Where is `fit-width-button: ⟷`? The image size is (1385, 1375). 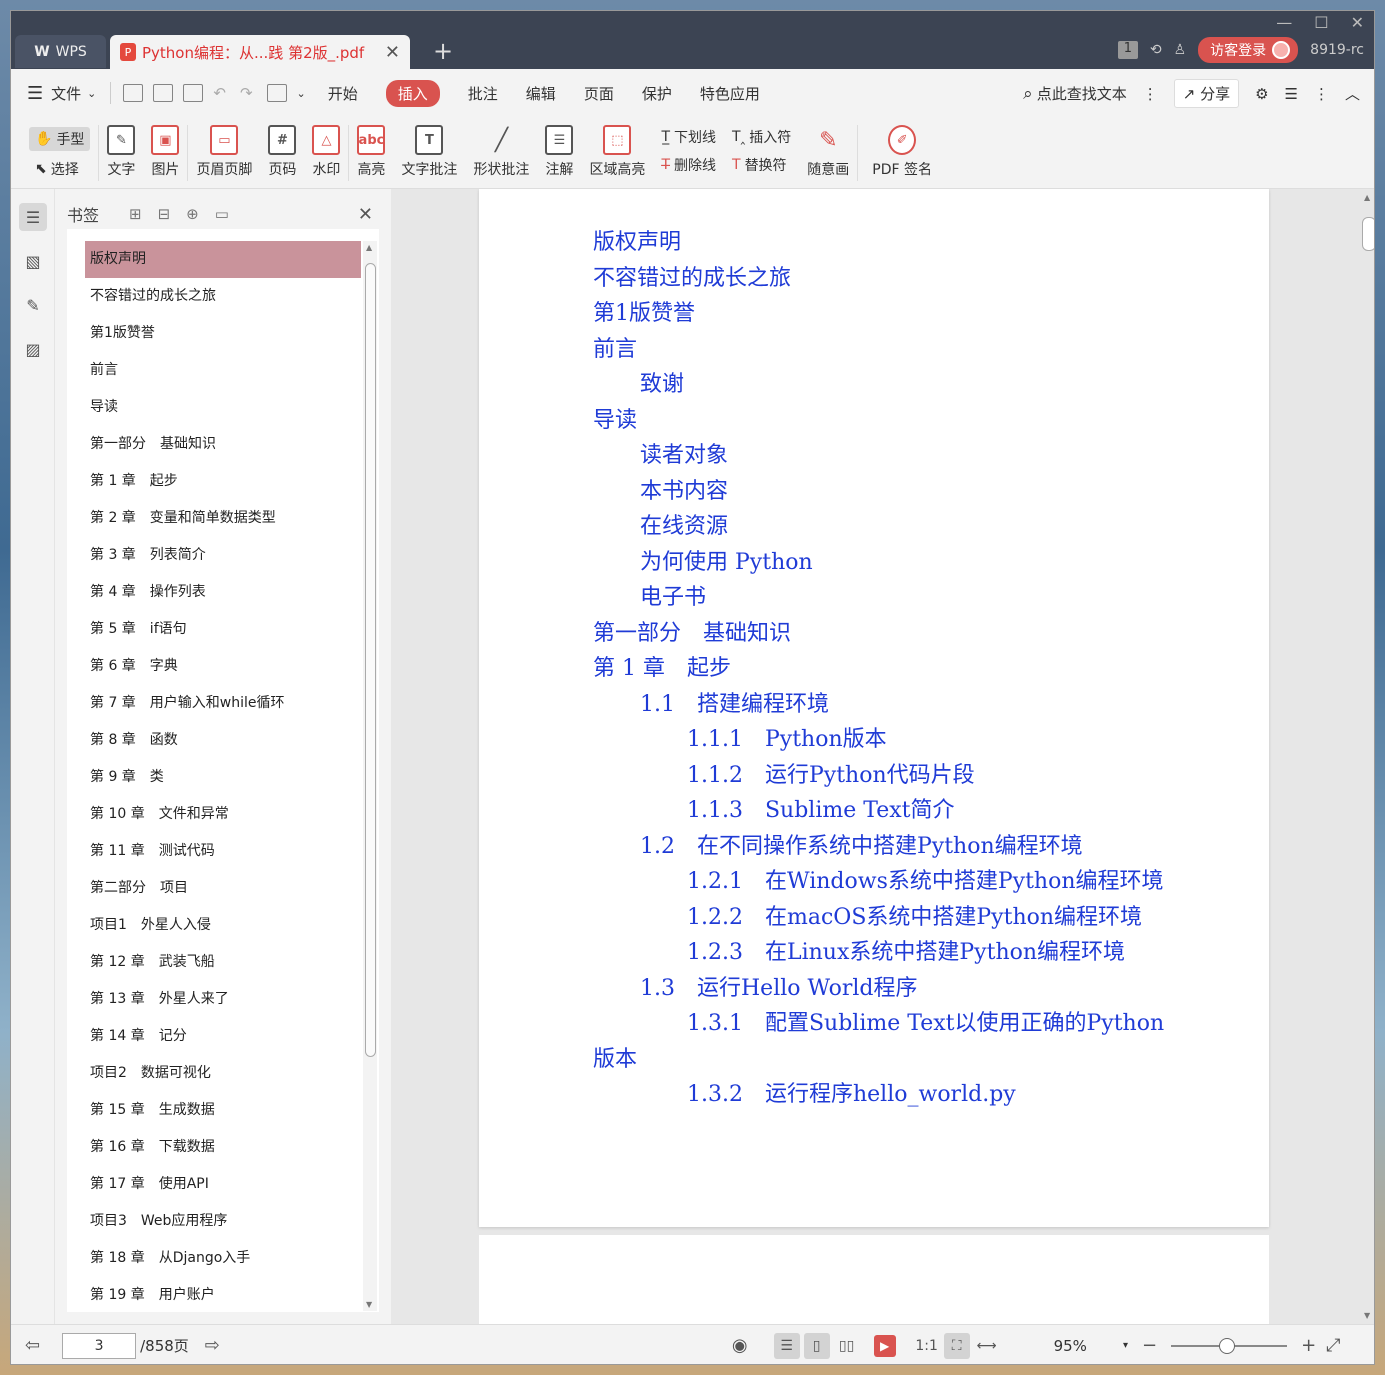 fit-width-button: ⟷ is located at coordinates (987, 1346).